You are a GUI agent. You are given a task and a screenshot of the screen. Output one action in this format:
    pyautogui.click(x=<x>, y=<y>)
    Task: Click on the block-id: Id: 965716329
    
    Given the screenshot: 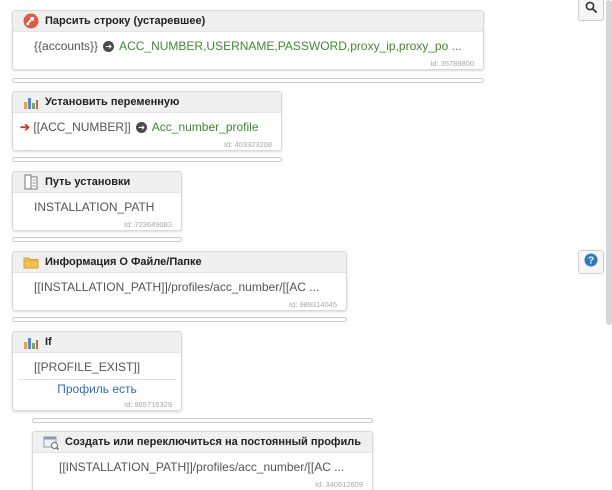 What is the action you would take?
    pyautogui.click(x=148, y=404)
    